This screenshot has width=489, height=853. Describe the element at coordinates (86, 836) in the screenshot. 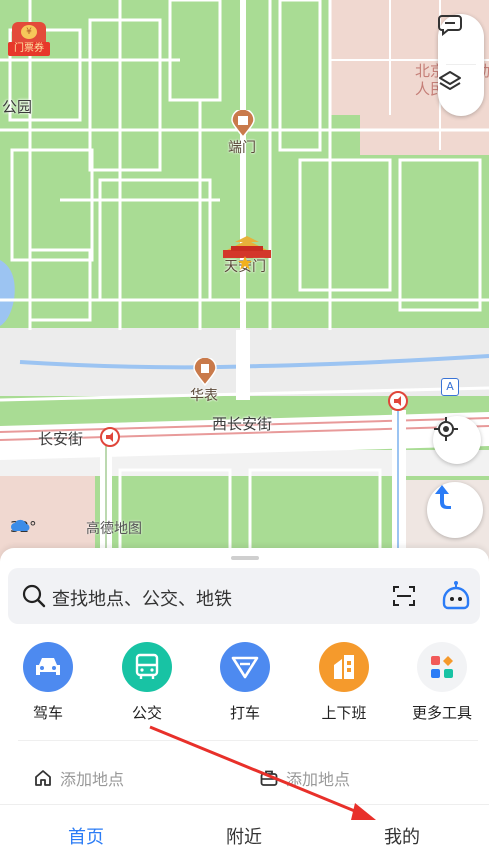

I see `tab-home: 首页` at that location.